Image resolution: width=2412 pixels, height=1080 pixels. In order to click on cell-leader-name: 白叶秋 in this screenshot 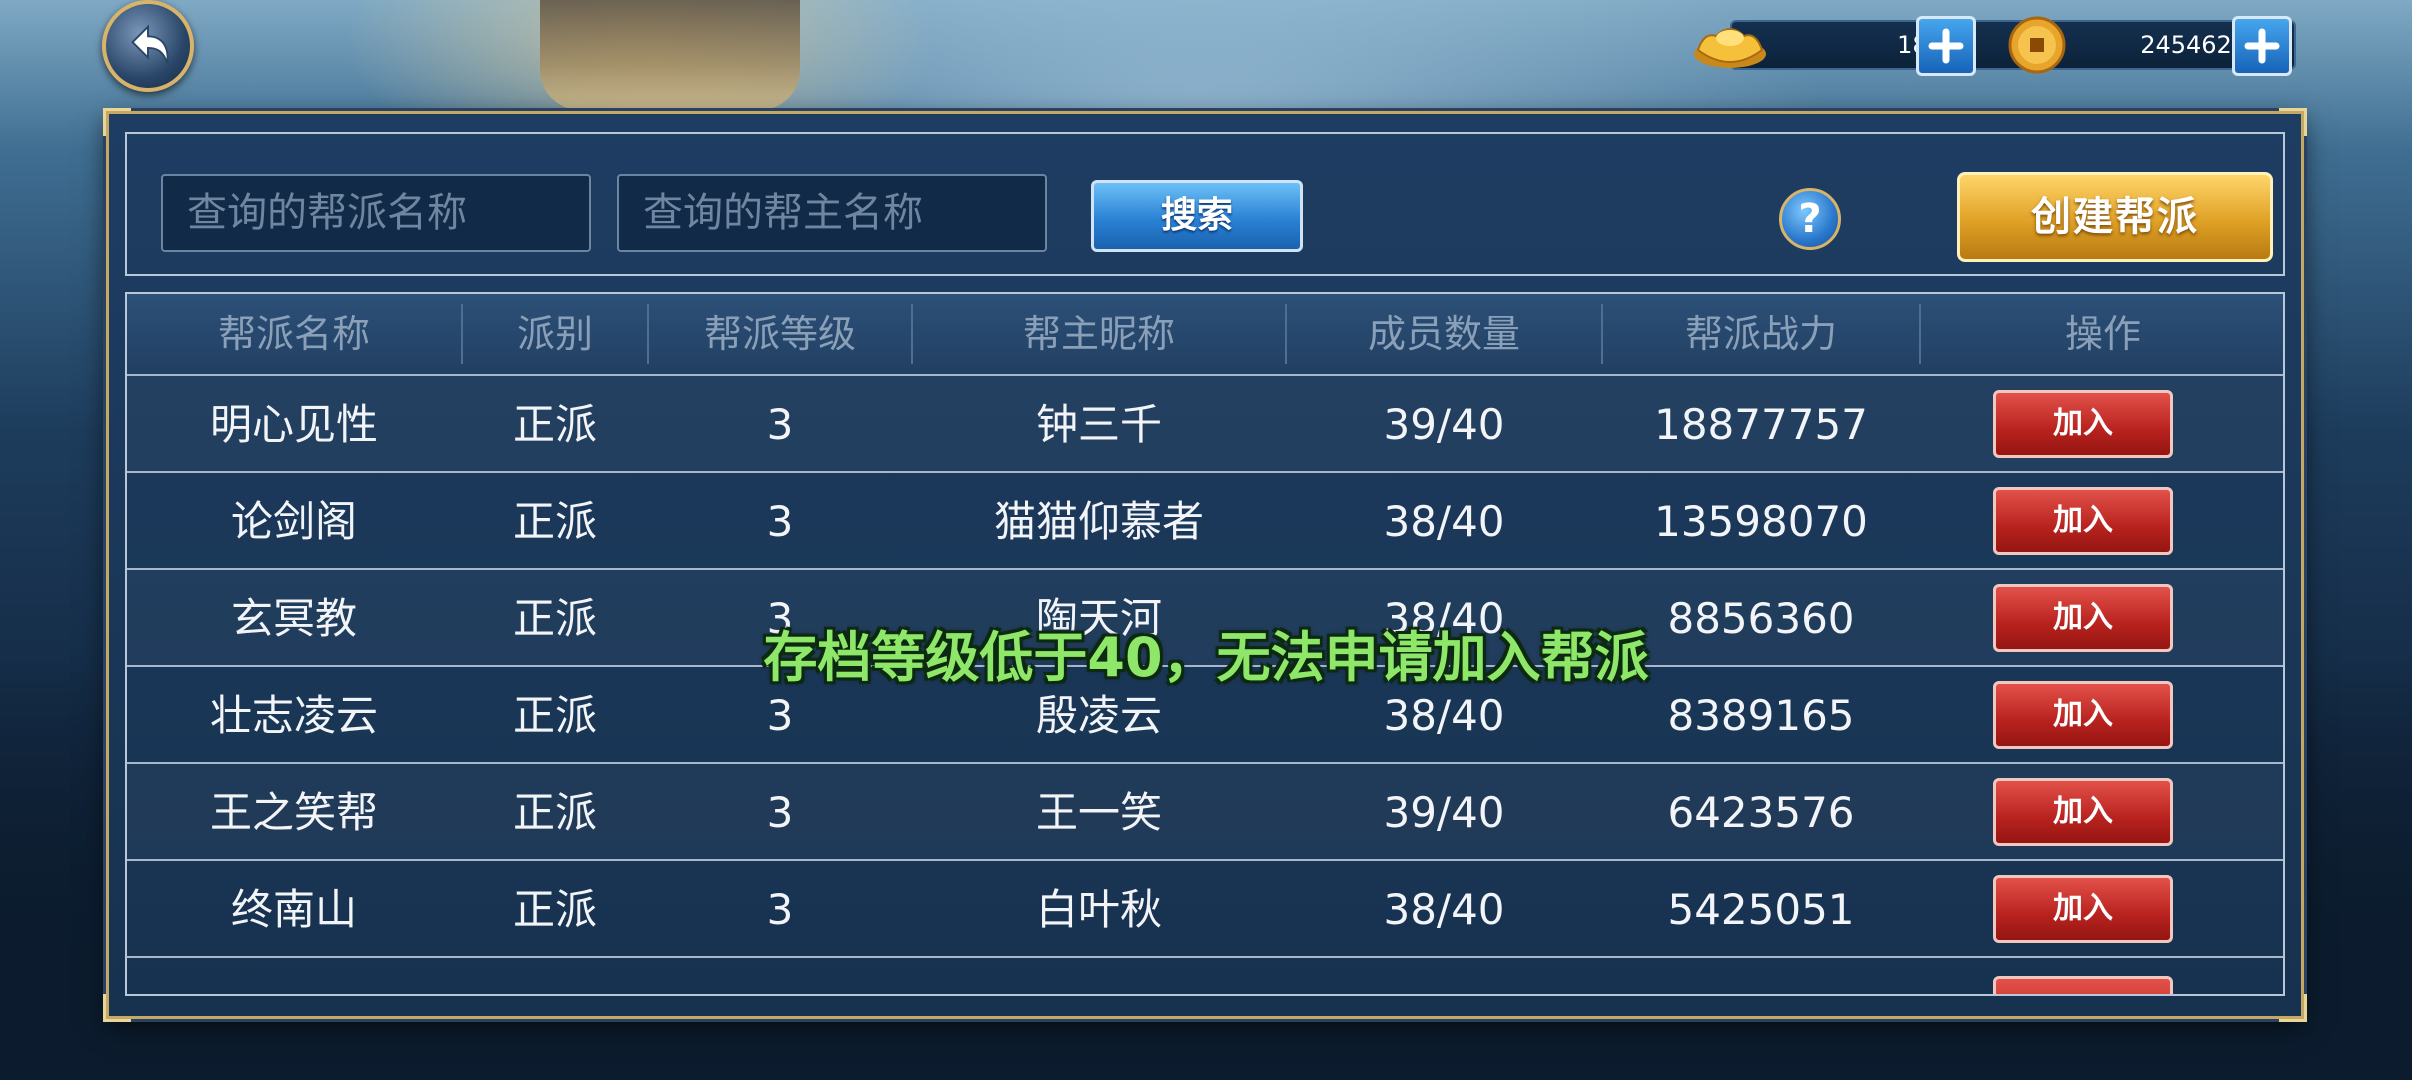, I will do `click(1098, 909)`.